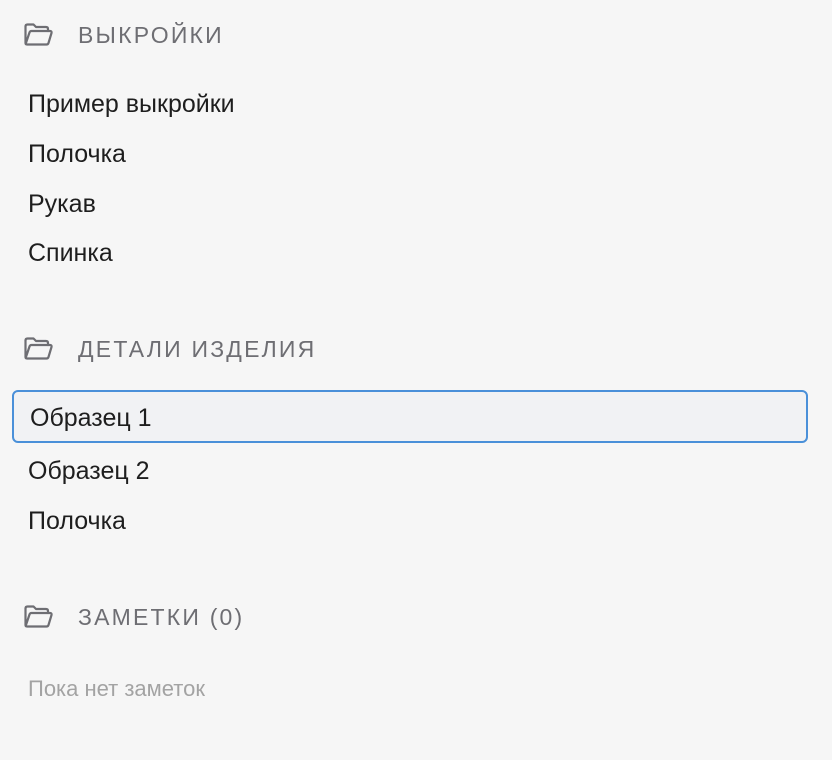  Describe the element at coordinates (91, 418) in the screenshot. I see `item-label: Образец 1` at that location.